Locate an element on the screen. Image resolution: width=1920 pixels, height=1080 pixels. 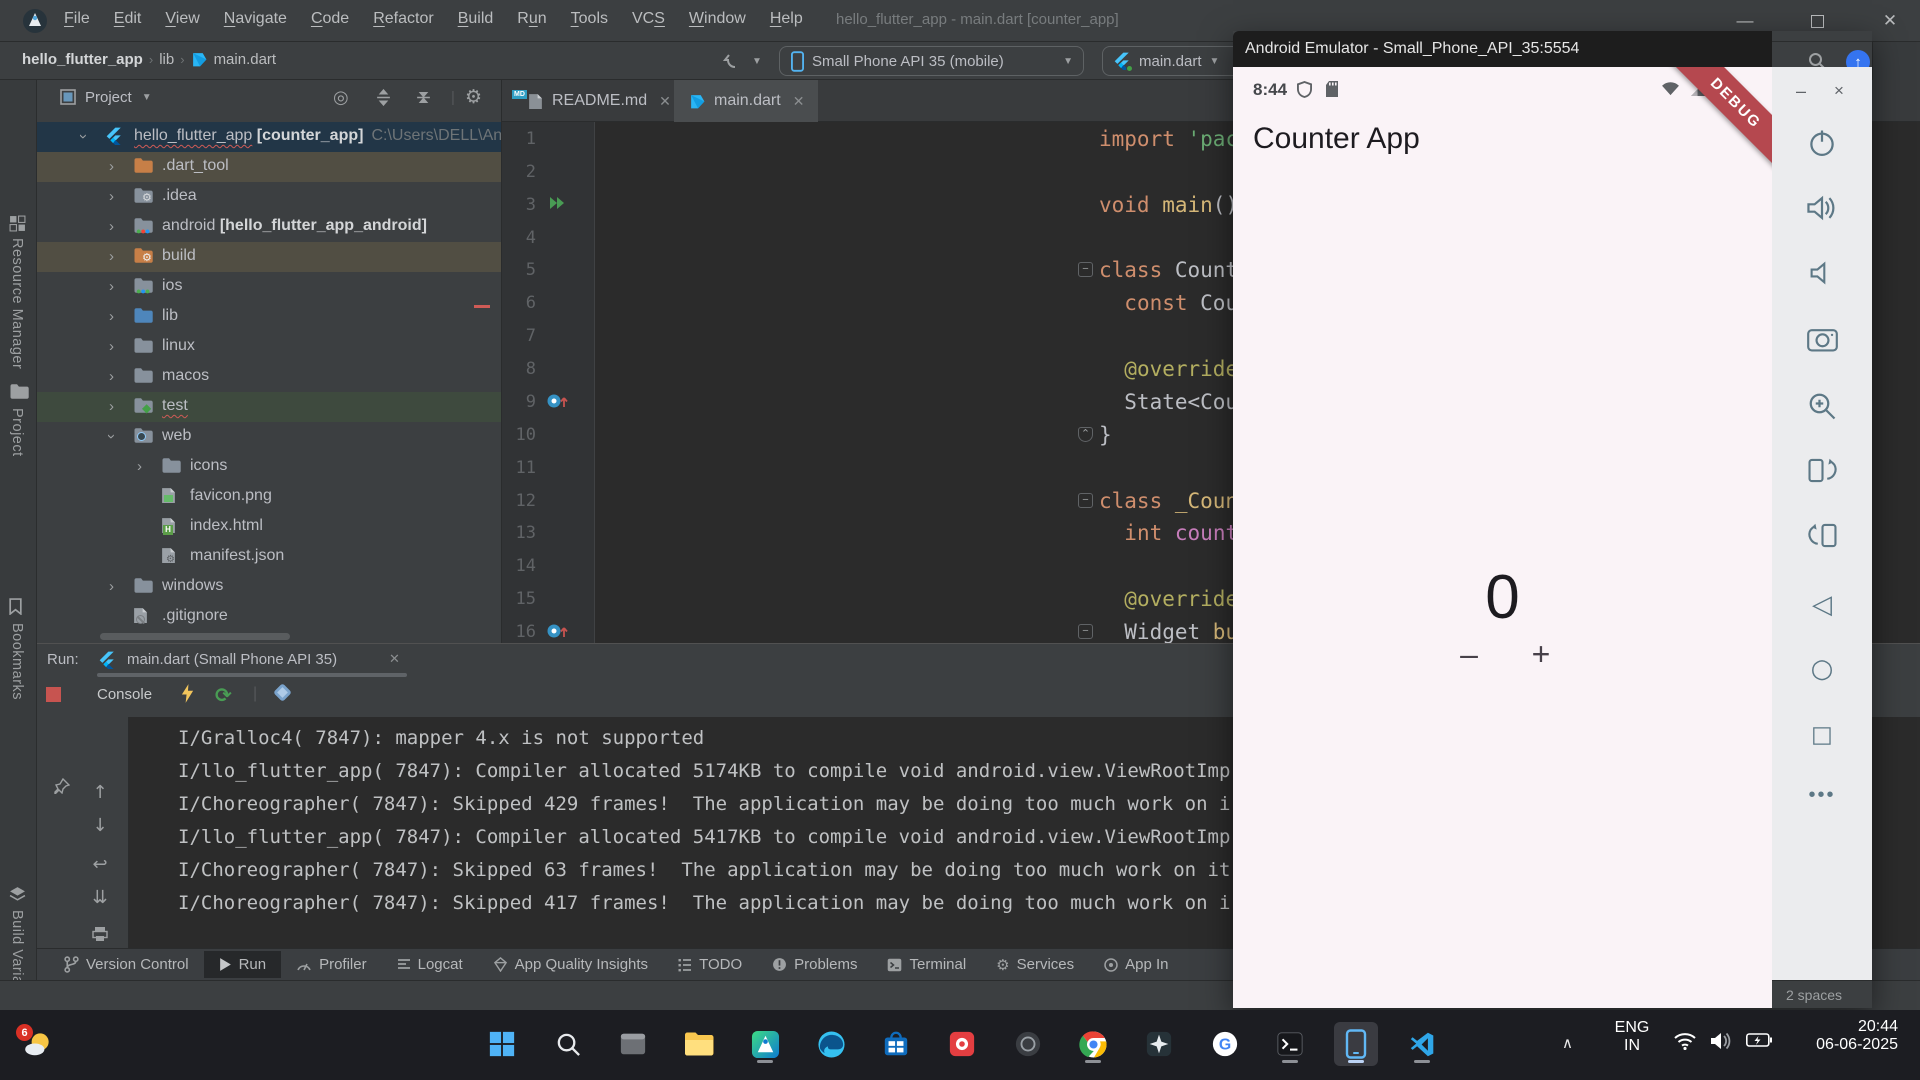
soft-wrap-icon: ↩ is located at coordinates (100, 864).